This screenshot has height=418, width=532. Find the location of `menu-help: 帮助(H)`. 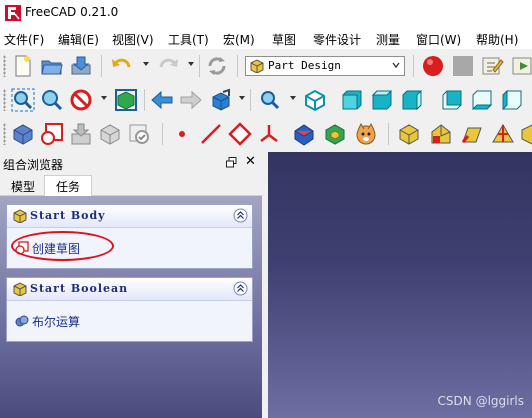

menu-help: 帮助(H) is located at coordinates (497, 39).